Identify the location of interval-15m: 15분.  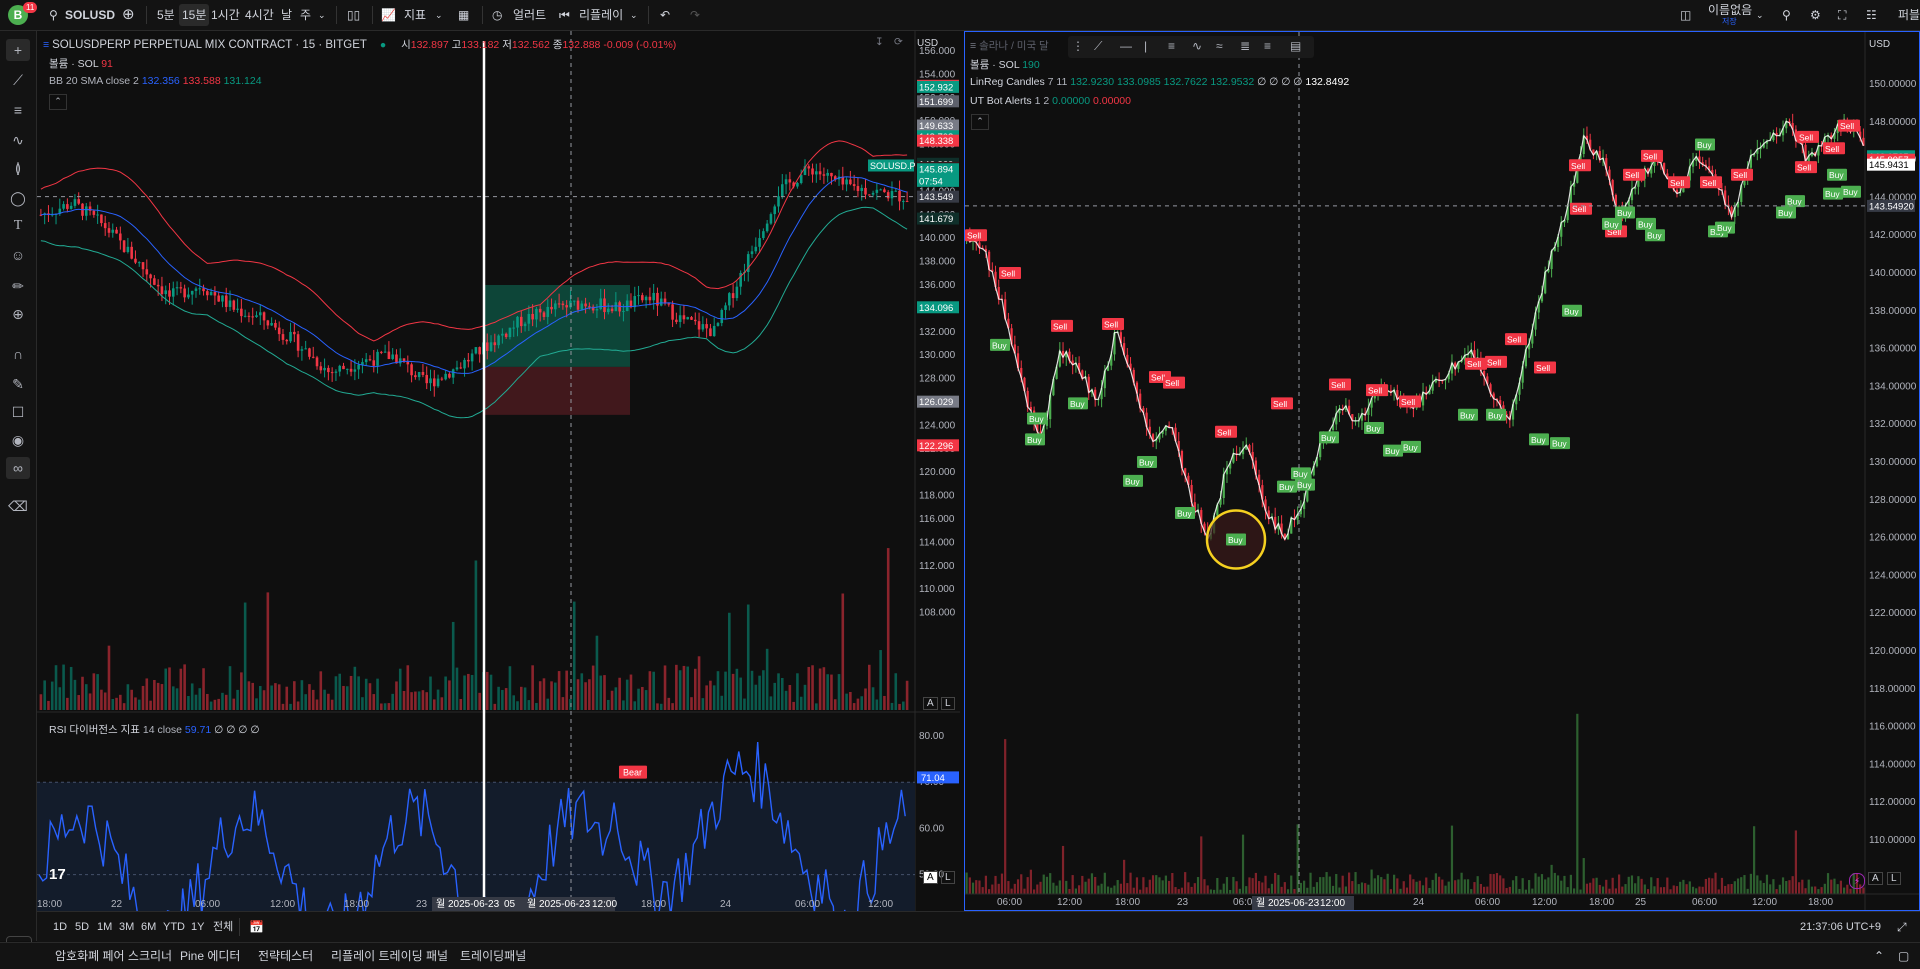
(194, 15).